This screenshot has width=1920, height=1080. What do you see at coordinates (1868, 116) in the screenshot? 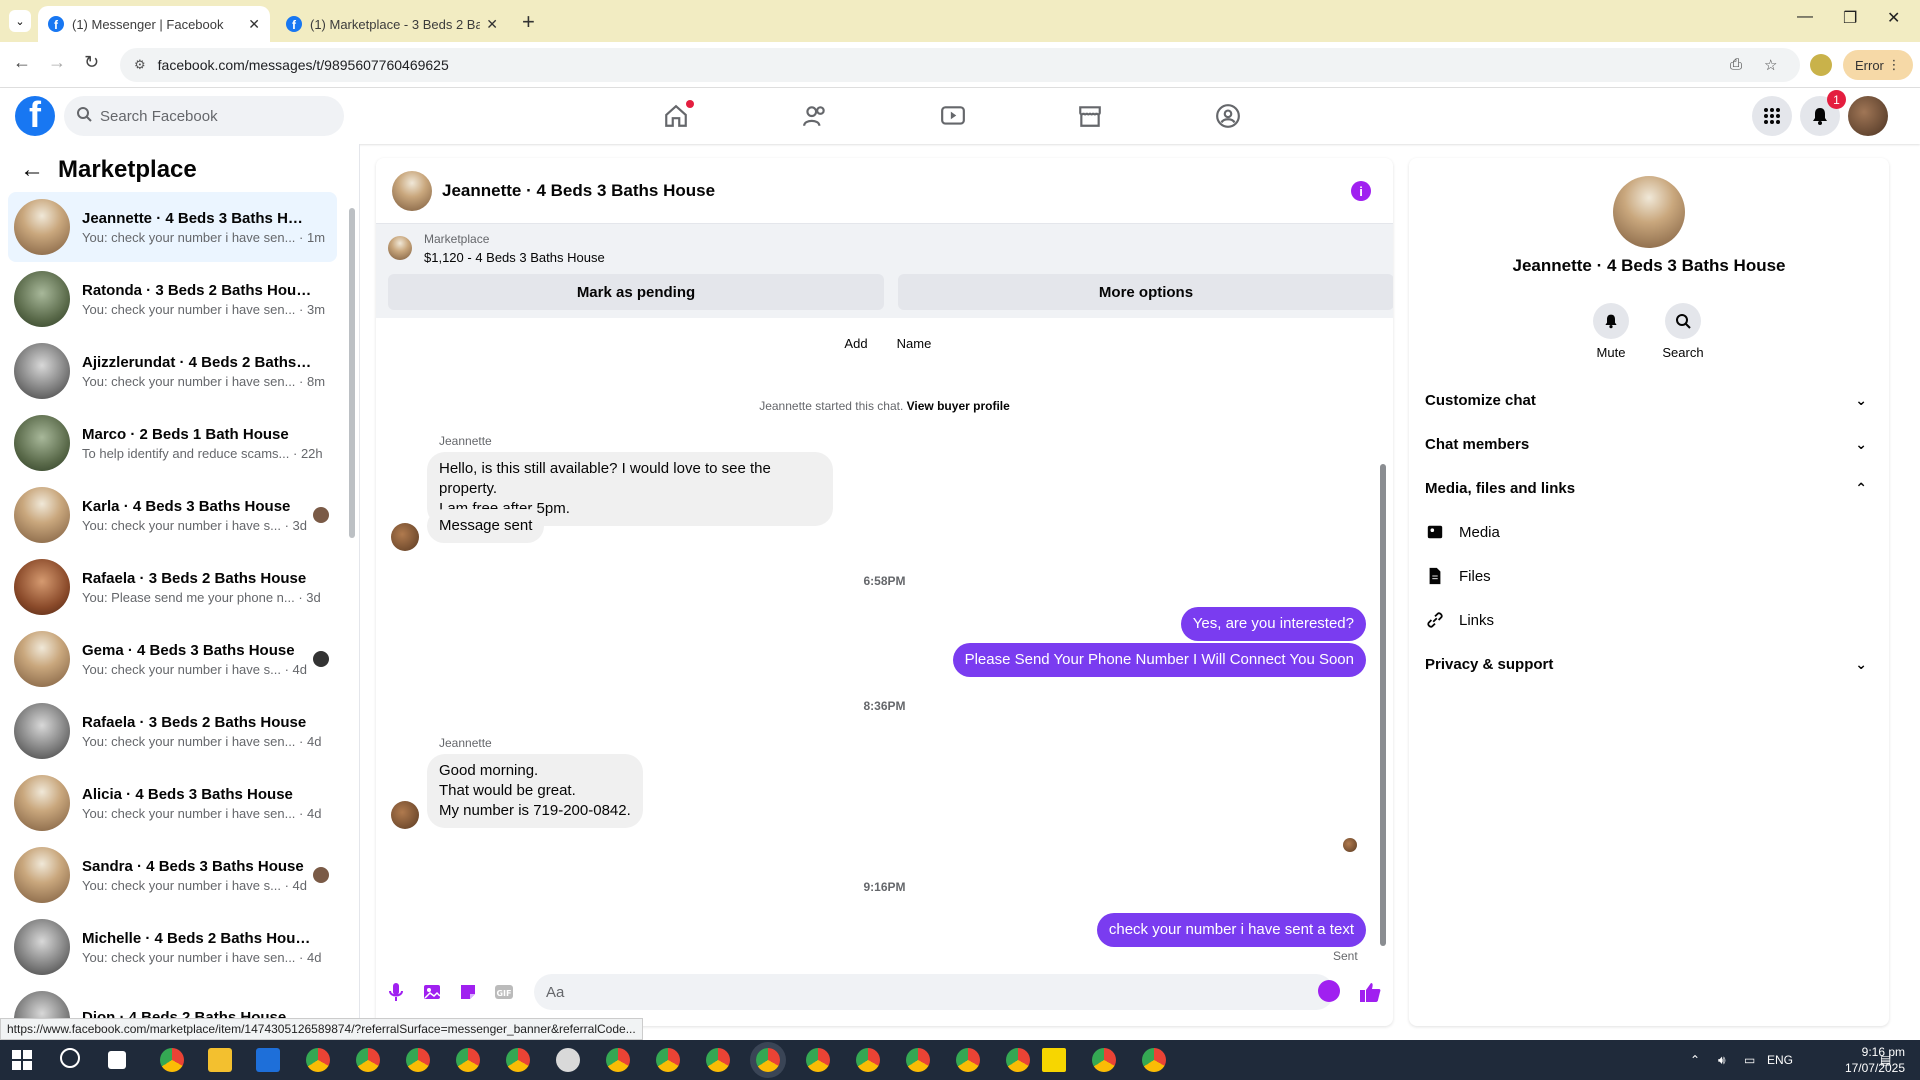
I see `account-avatar` at bounding box center [1868, 116].